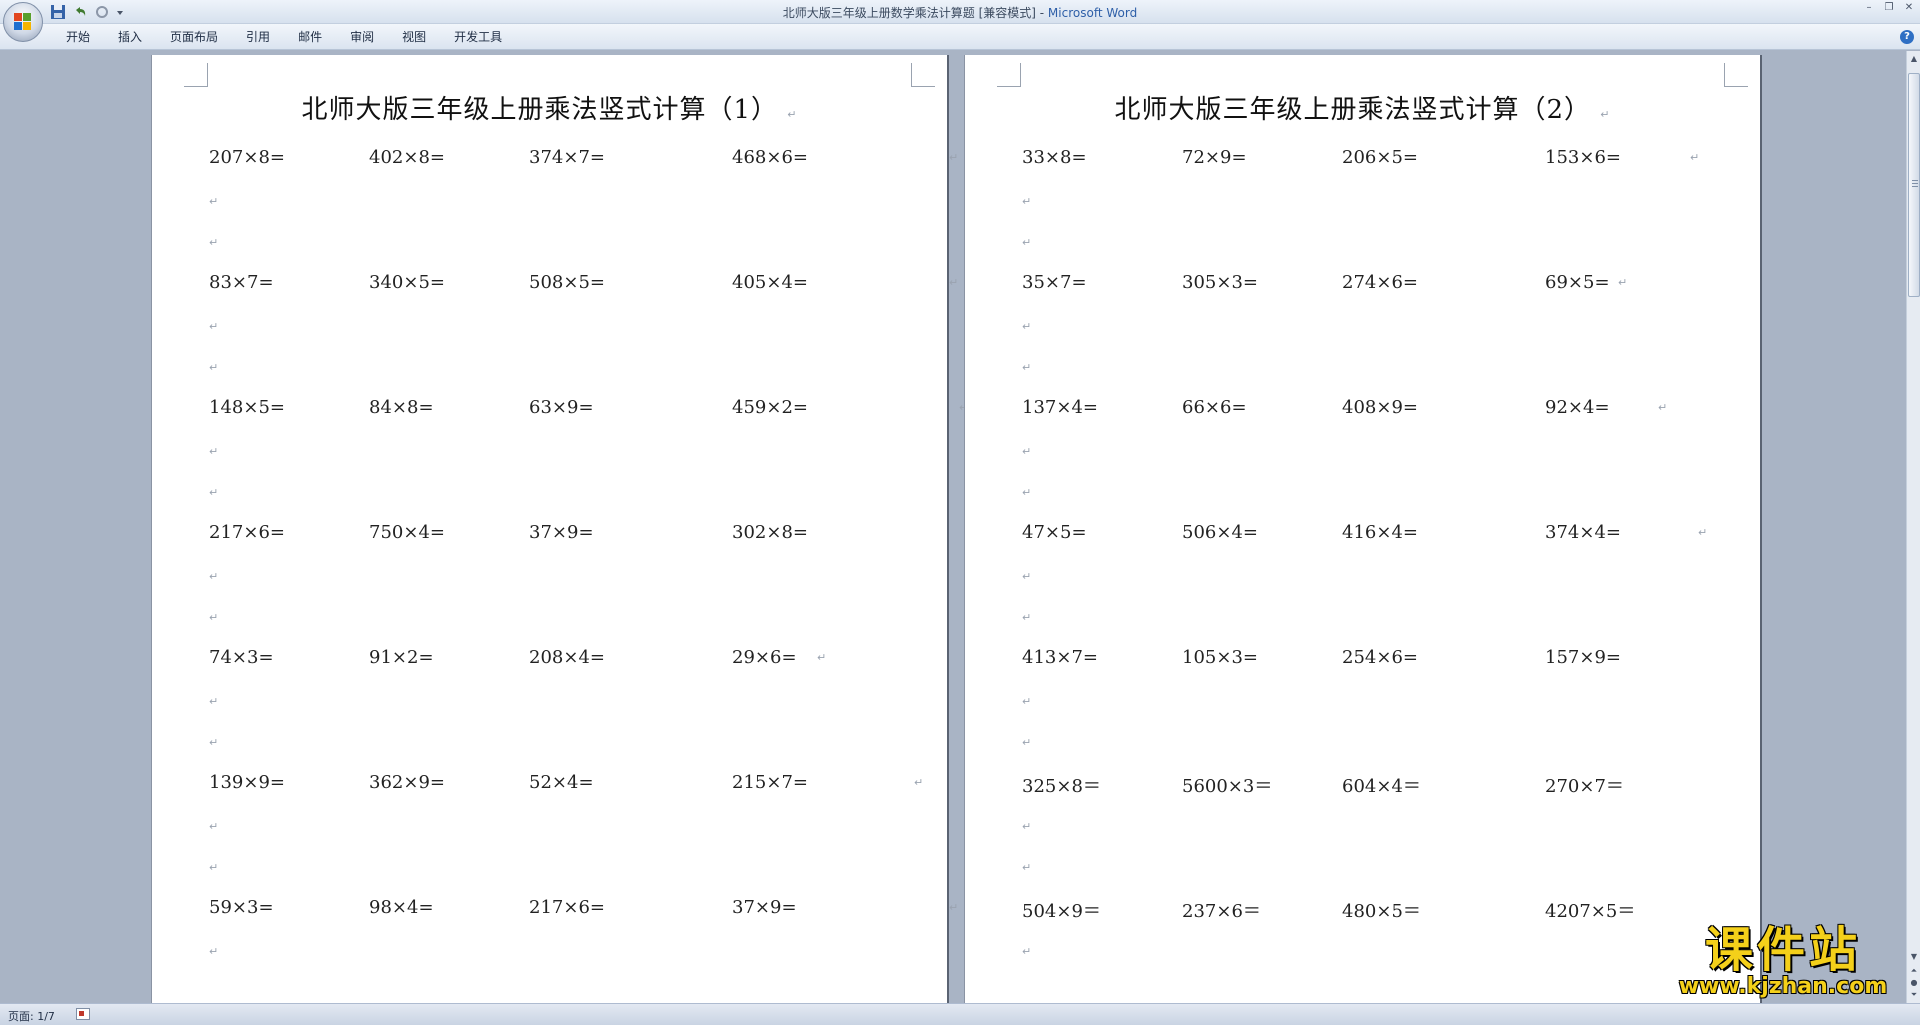 The width and height of the screenshot is (1920, 1025). Describe the element at coordinates (1907, 37) in the screenshot. I see `help-icon: ?` at that location.